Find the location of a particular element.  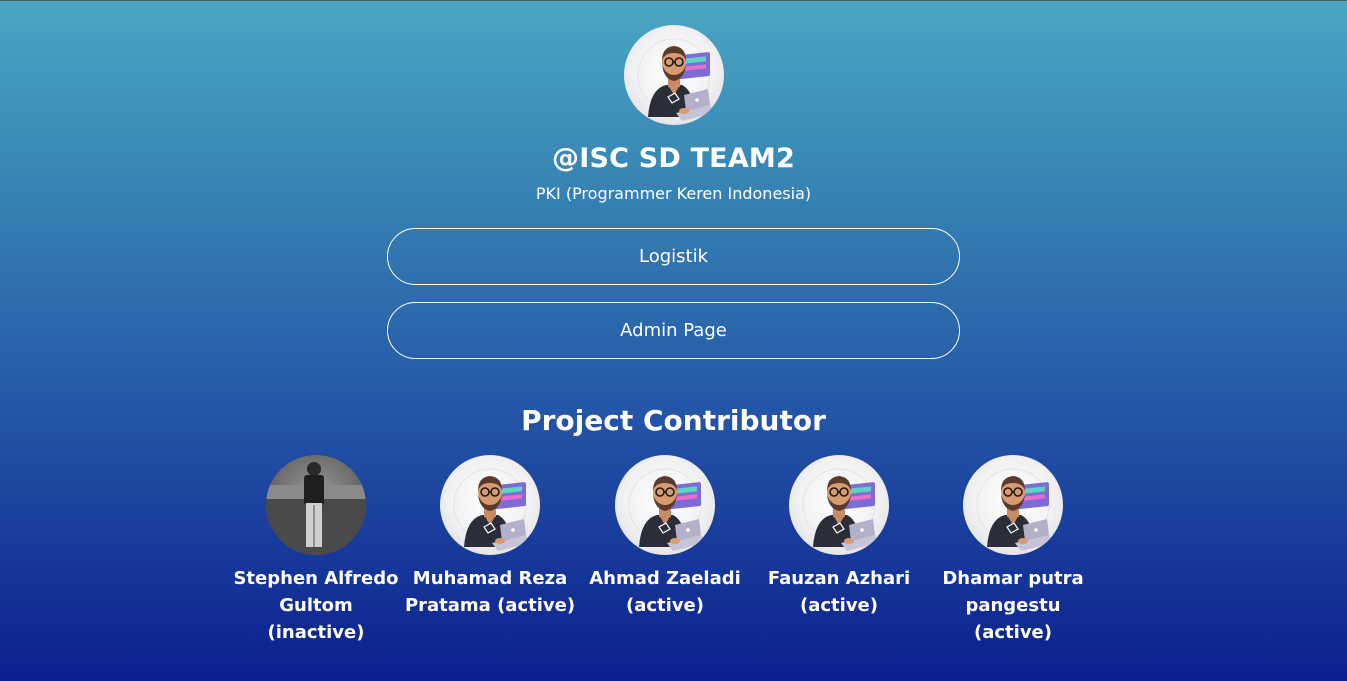

contributor-name: Stephen Alfredo Gultom (inactive) is located at coordinates (316, 605).